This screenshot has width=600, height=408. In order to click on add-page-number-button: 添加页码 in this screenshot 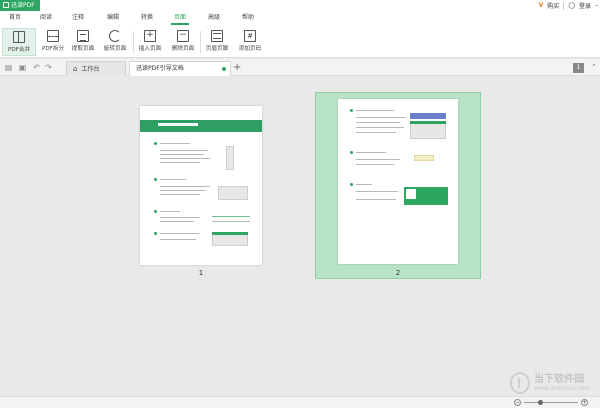, I will do `click(250, 42)`.